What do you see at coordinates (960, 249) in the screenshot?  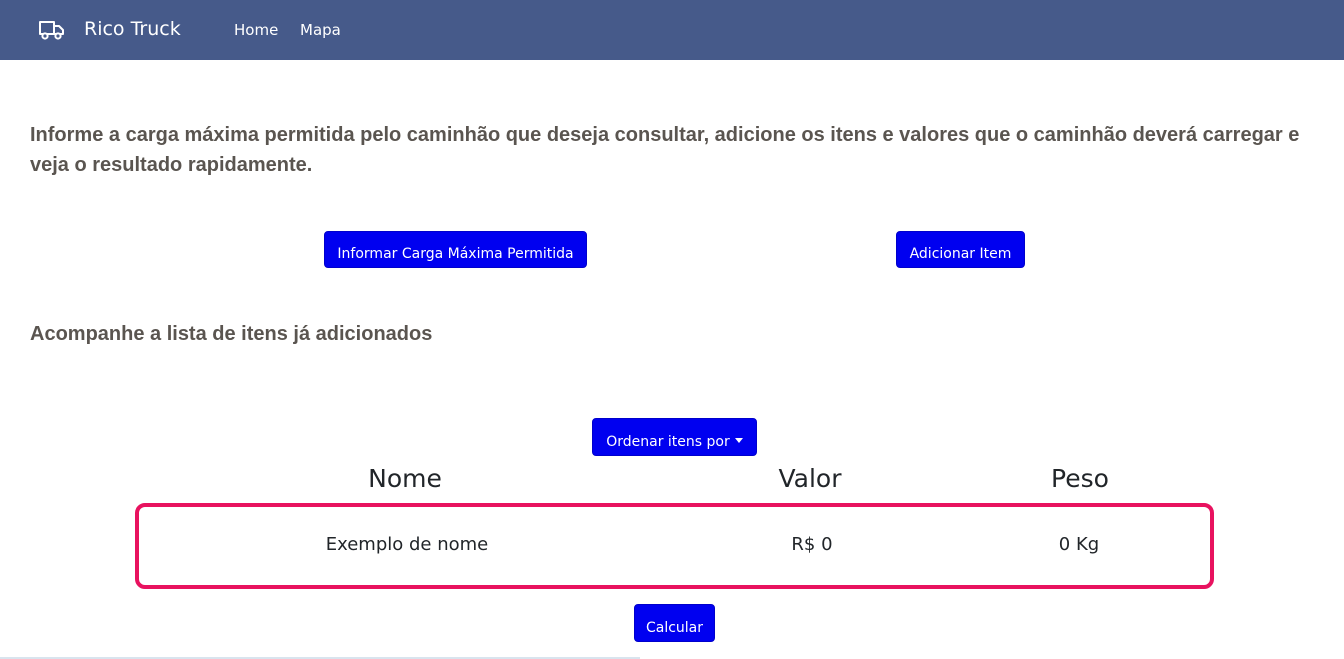 I see `adicionar-item-button: Adicionar Item` at bounding box center [960, 249].